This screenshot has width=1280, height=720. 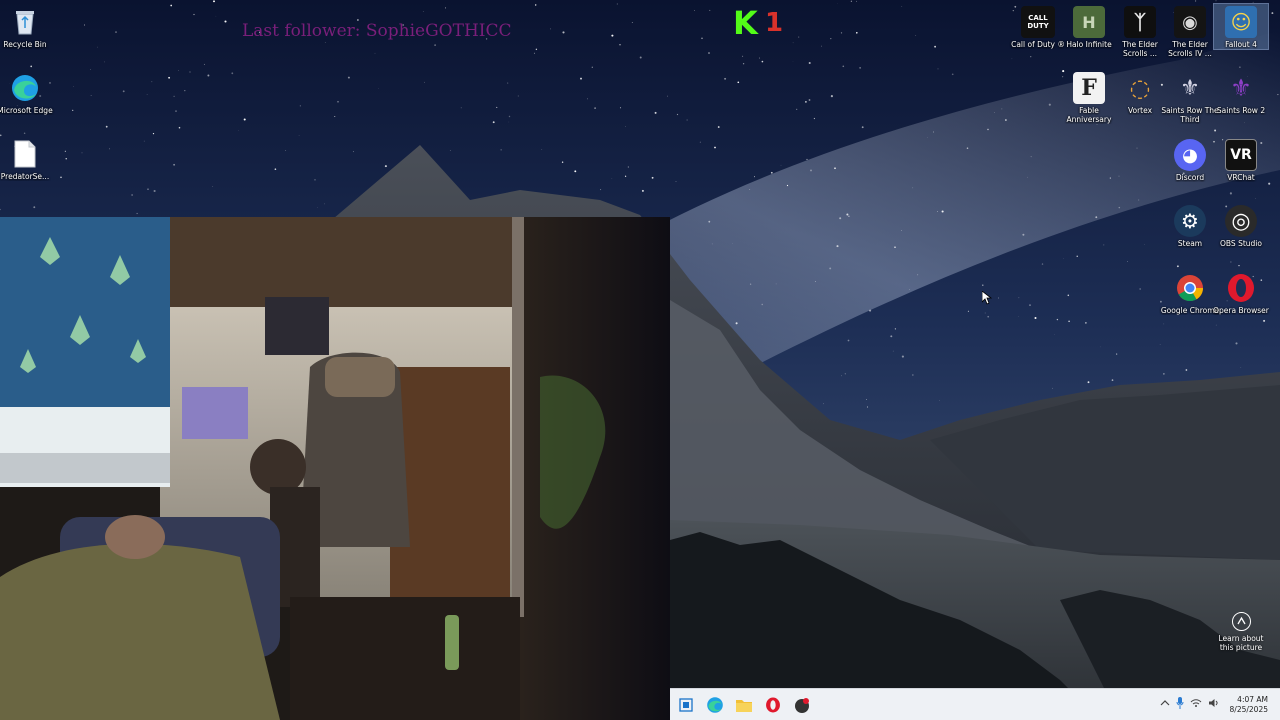 I want to click on desktop-icon-label: Fallout 4, so click(x=1241, y=44).